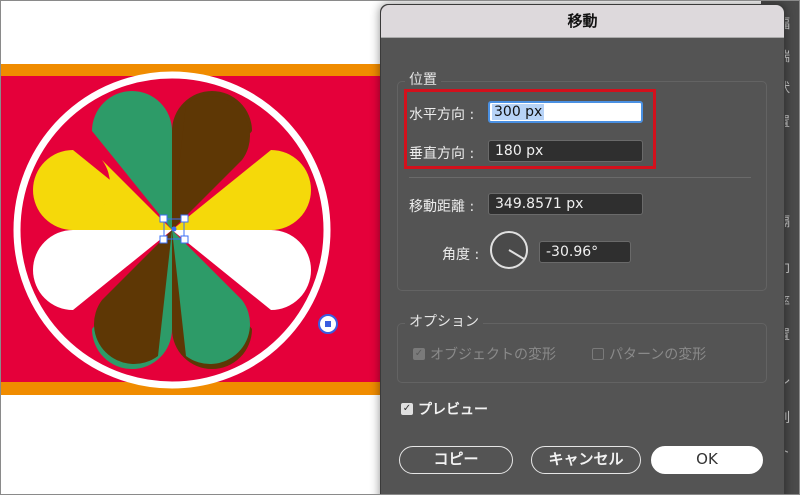  I want to click on transform-objects-checkbox: ✓ オブジェクトの変形, so click(484, 354).